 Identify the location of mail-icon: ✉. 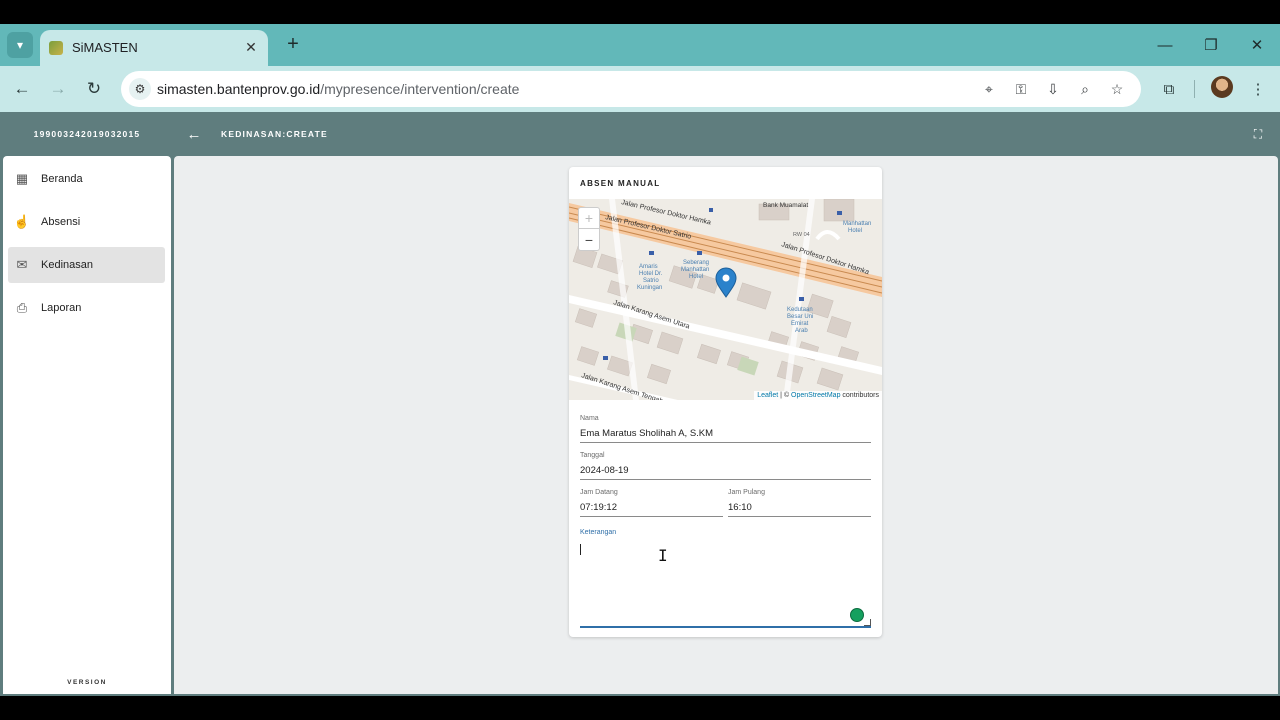
(22, 264).